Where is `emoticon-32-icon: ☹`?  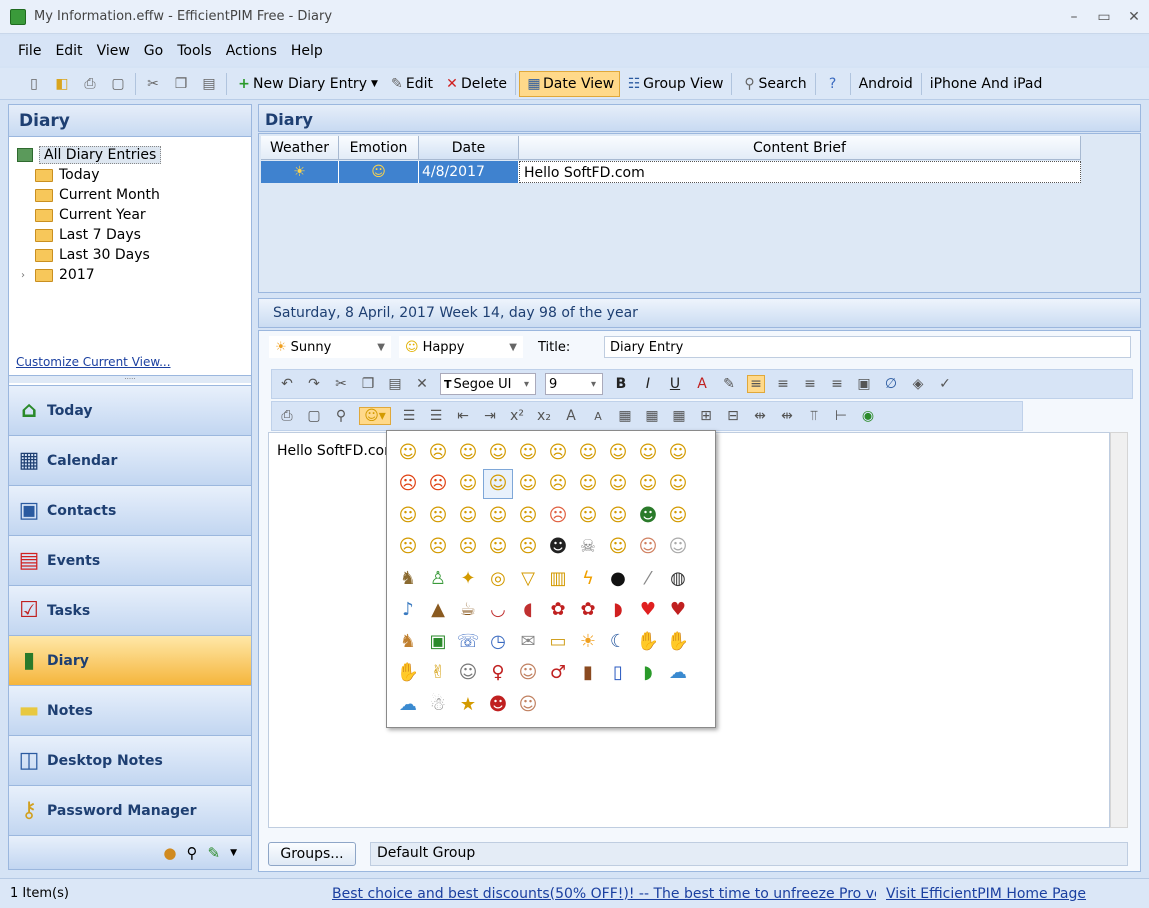
emoticon-32-icon: ☹ is located at coordinates (438, 547).